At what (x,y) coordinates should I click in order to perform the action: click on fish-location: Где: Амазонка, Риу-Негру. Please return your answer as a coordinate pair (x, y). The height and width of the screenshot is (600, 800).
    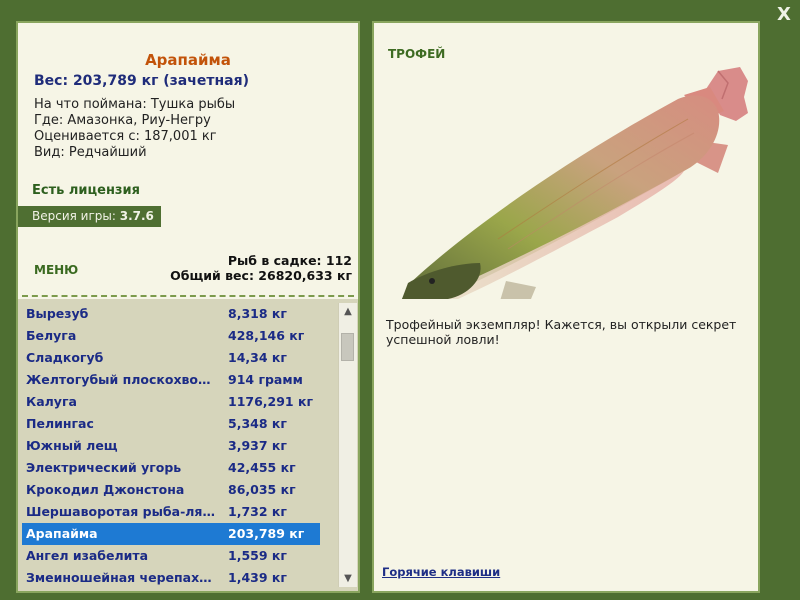
    Looking at the image, I should click on (122, 120).